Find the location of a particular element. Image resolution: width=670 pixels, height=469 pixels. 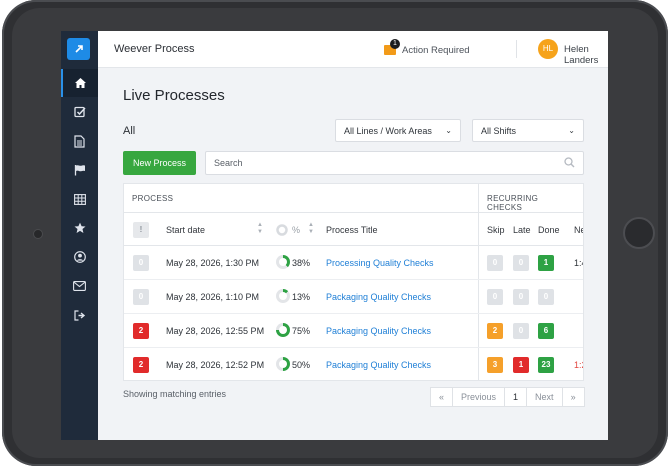

sidebar-item-favorites is located at coordinates (79, 228).